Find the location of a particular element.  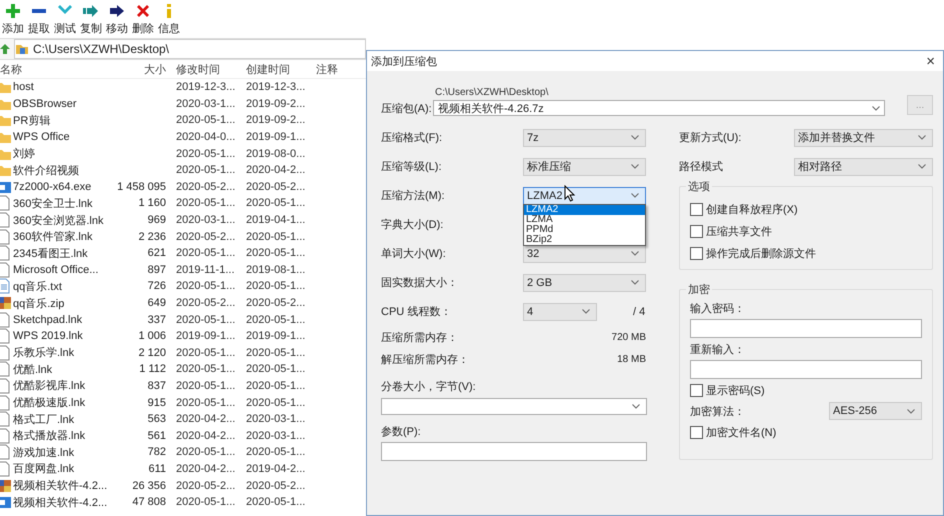

checkbox: 压缩共享文件 is located at coordinates (806, 231).